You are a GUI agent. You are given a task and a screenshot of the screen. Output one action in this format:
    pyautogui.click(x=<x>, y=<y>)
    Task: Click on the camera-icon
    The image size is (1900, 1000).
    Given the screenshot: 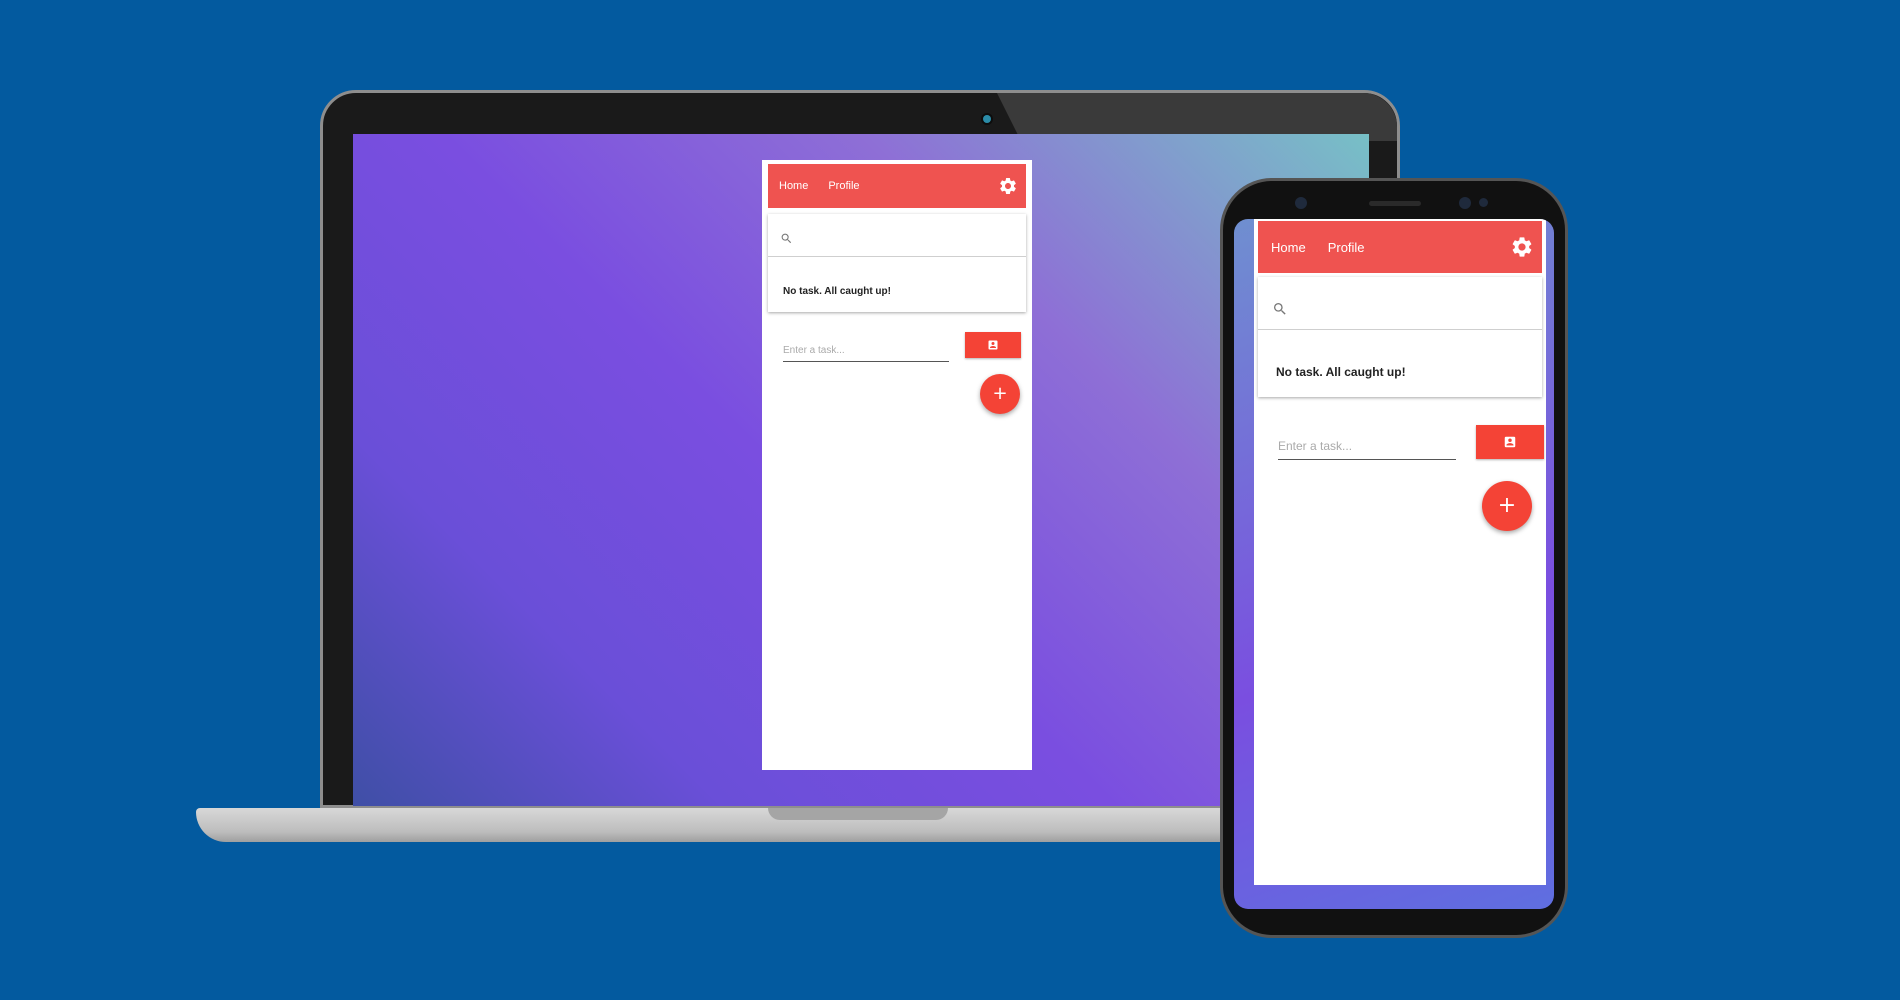 What is the action you would take?
    pyautogui.click(x=987, y=119)
    